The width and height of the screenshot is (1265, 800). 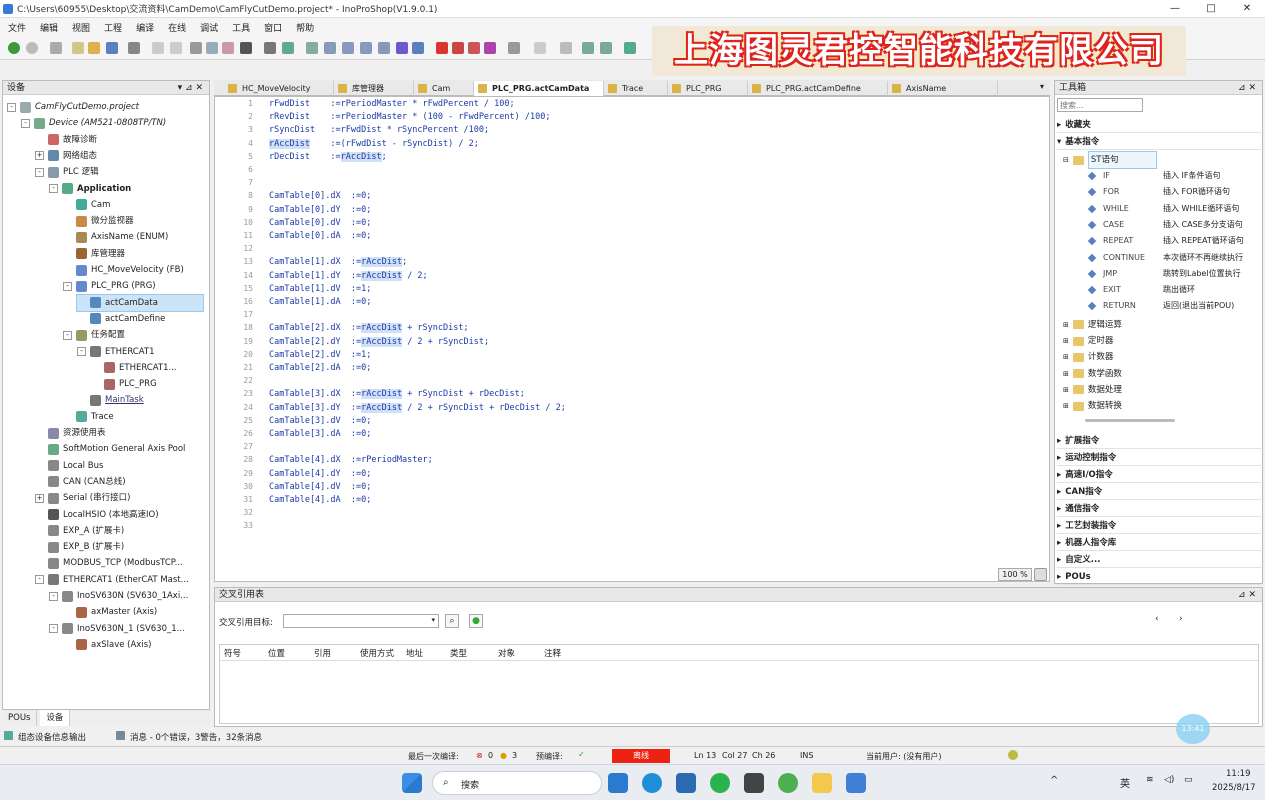 I want to click on battery-icon: ▭, so click(x=1188, y=780).